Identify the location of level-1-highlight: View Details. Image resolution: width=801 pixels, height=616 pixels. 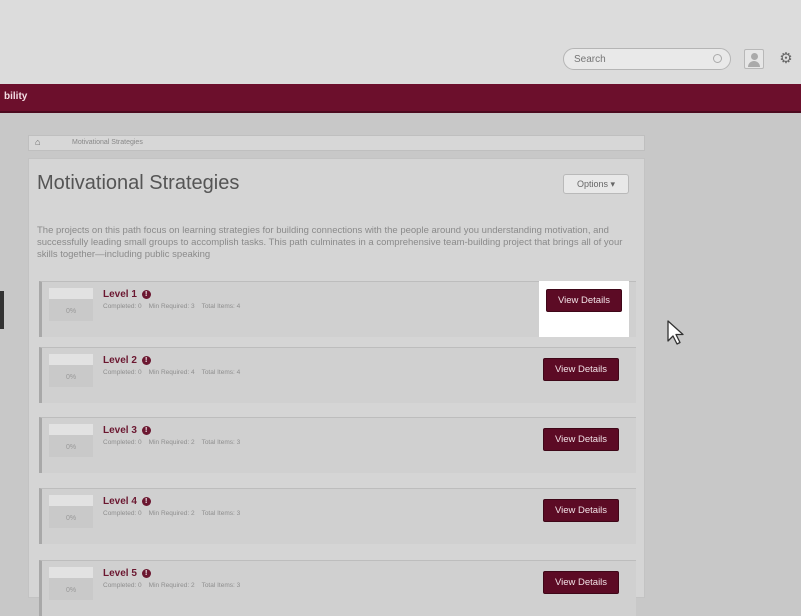
(584, 309).